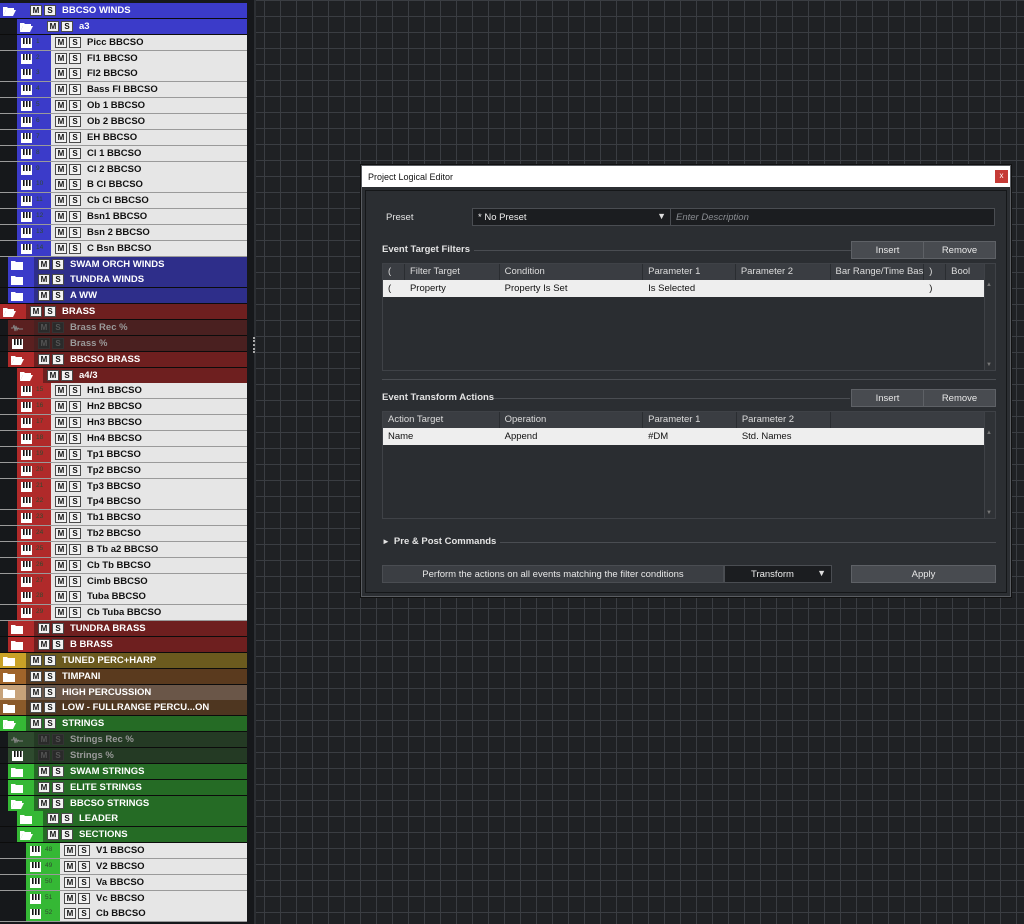 The image size is (1024, 924). I want to click on track-row: 5 M S Ob 1 BBCSO, so click(123, 106).